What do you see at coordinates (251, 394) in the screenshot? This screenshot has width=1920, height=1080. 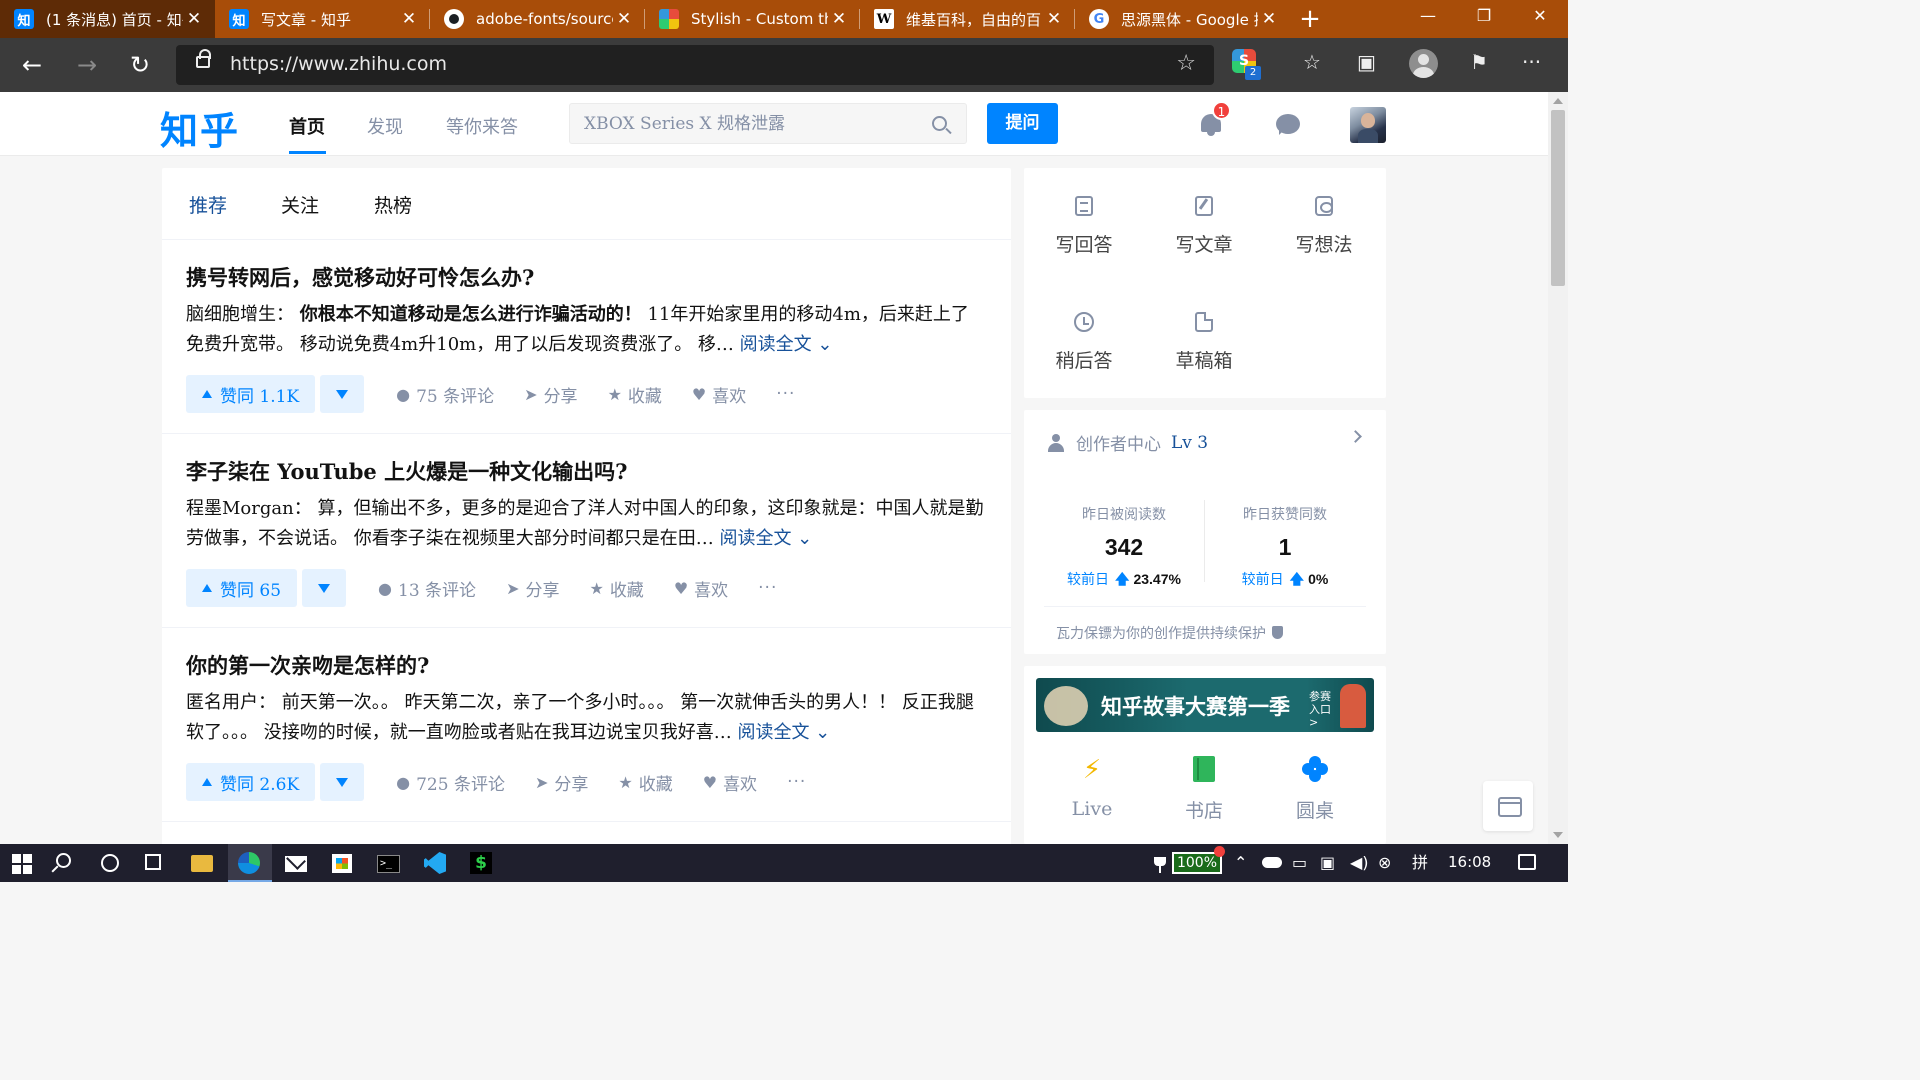 I see `upvote-button: 赞同 1.1K` at bounding box center [251, 394].